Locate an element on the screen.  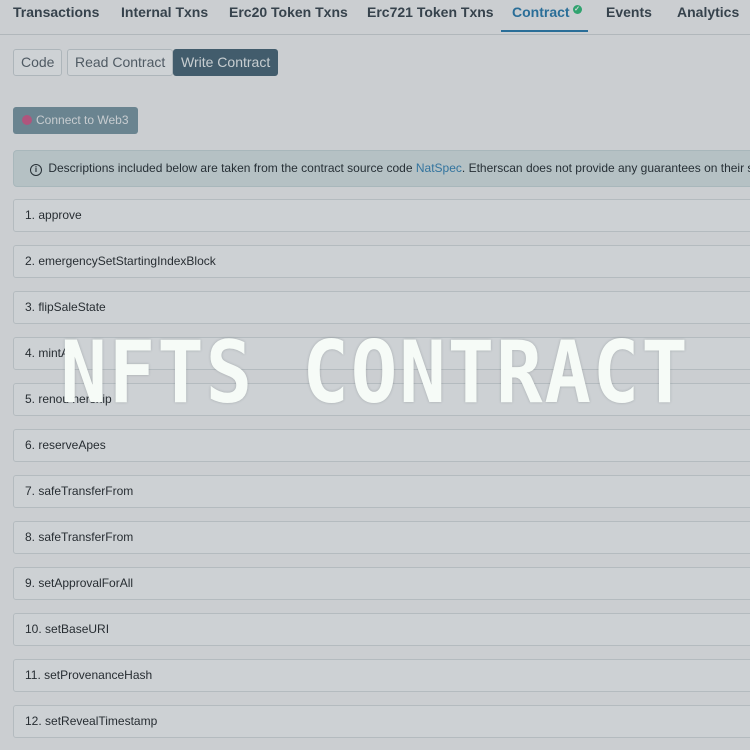
function-row-set-base-uri: 10. setBaseURI is located at coordinates (381, 629).